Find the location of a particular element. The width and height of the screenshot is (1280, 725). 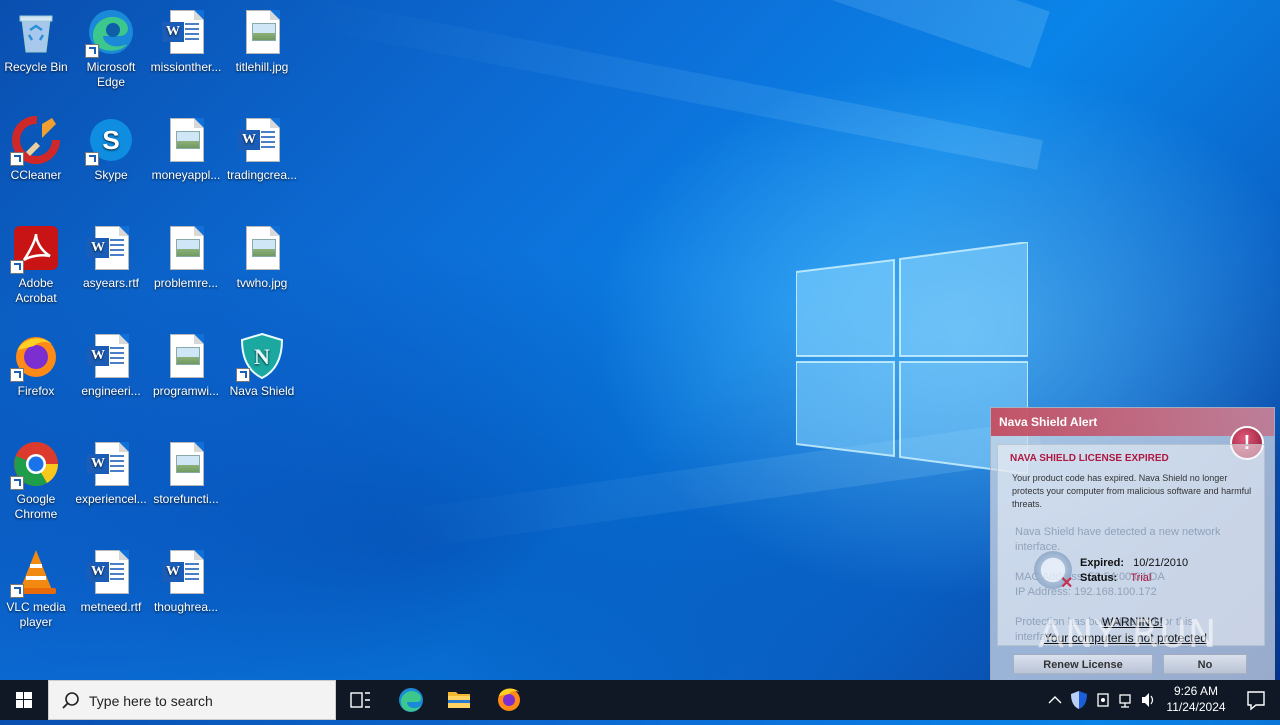

desktop-icon-metneed: W metneed.rtf is located at coordinates (111, 578).